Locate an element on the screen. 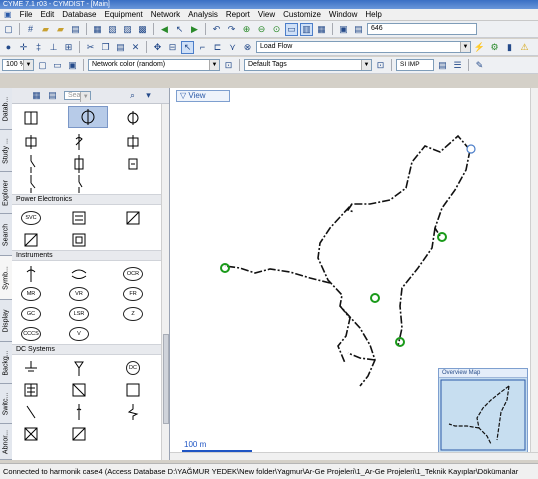 This screenshot has width=538, height=479. color-settings-icon: ⊡ is located at coordinates (228, 65).